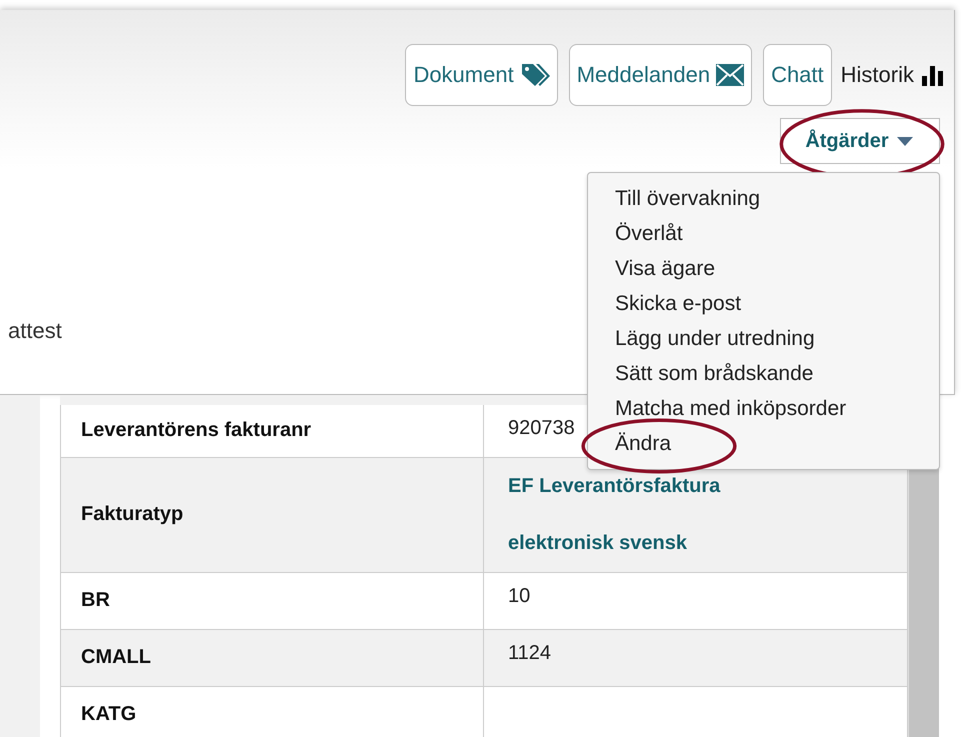  I want to click on field-label: CMALL, so click(116, 657).